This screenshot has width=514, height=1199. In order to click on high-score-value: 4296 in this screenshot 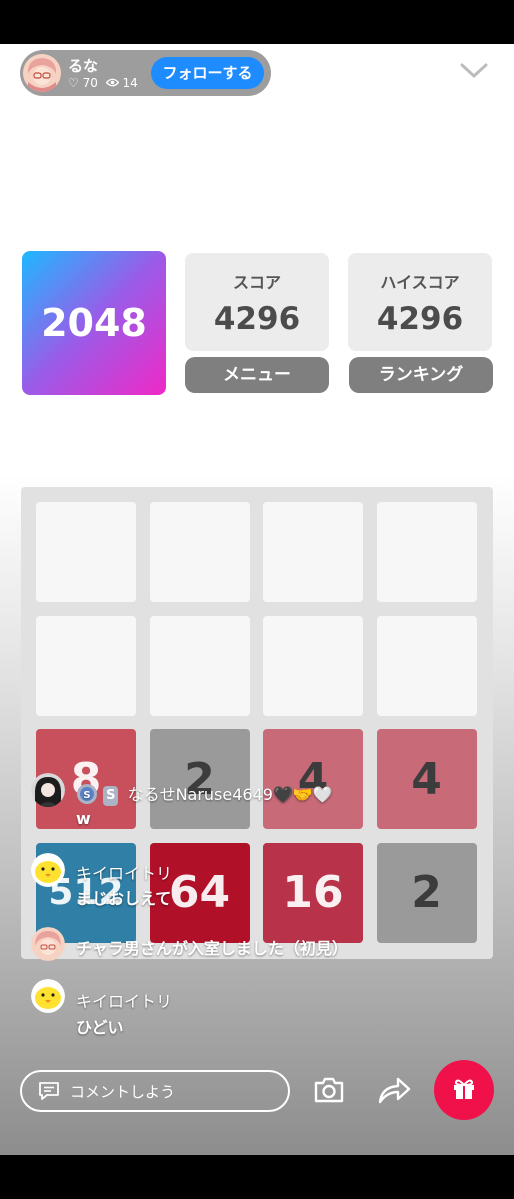, I will do `click(420, 319)`.